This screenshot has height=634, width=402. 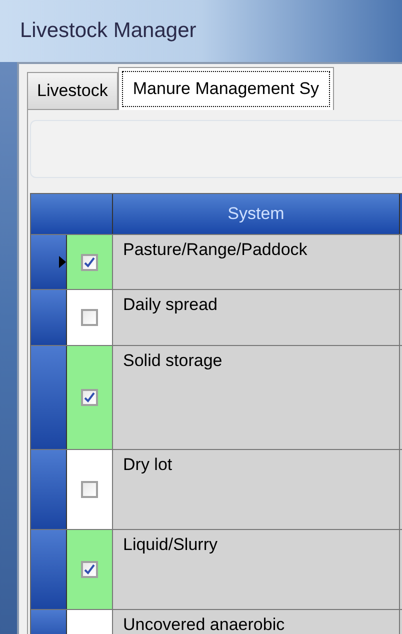 What do you see at coordinates (170, 304) in the screenshot?
I see `table-cell: Daily spread` at bounding box center [170, 304].